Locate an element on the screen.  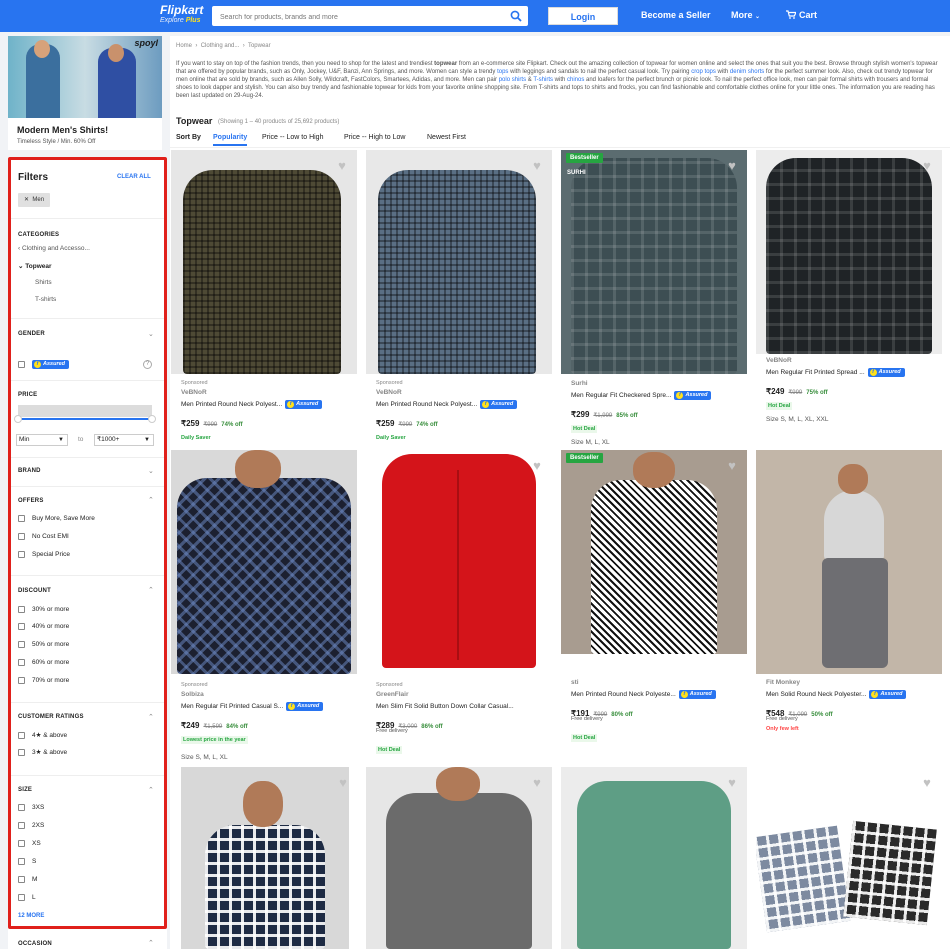
login-button: Login is located at coordinates (583, 16).